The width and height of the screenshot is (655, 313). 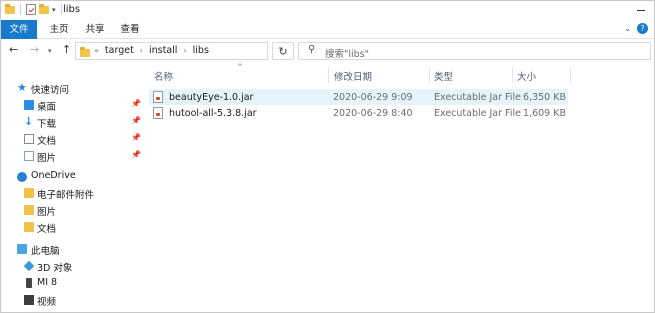 I want to click on sidebar-item-this-pc: 此电脑, so click(x=72, y=248).